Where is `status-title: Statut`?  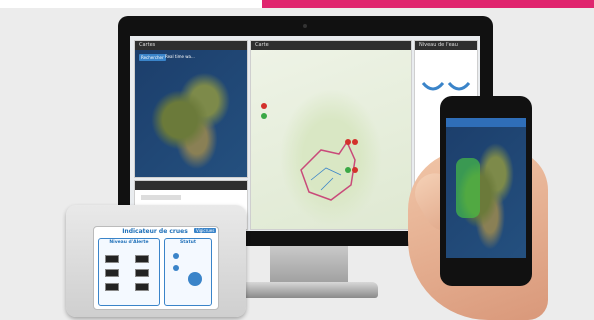
status-title: Statut is located at coordinates (188, 242).